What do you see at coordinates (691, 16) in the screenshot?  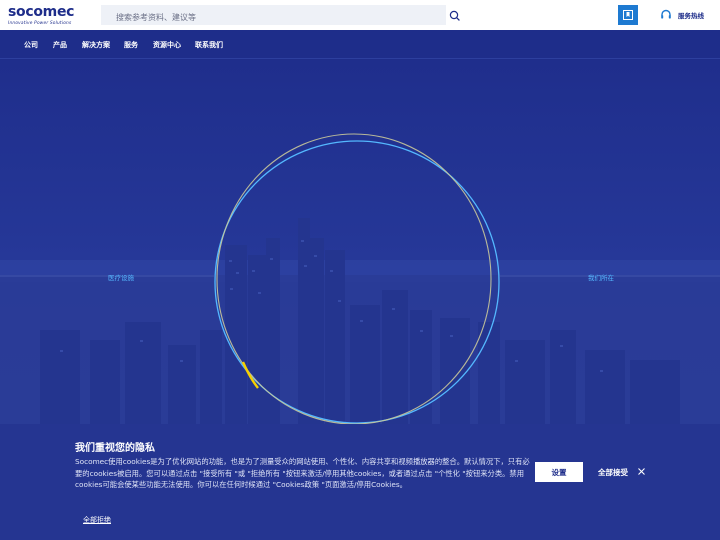 I see `hotline-label: 服务热线` at bounding box center [691, 16].